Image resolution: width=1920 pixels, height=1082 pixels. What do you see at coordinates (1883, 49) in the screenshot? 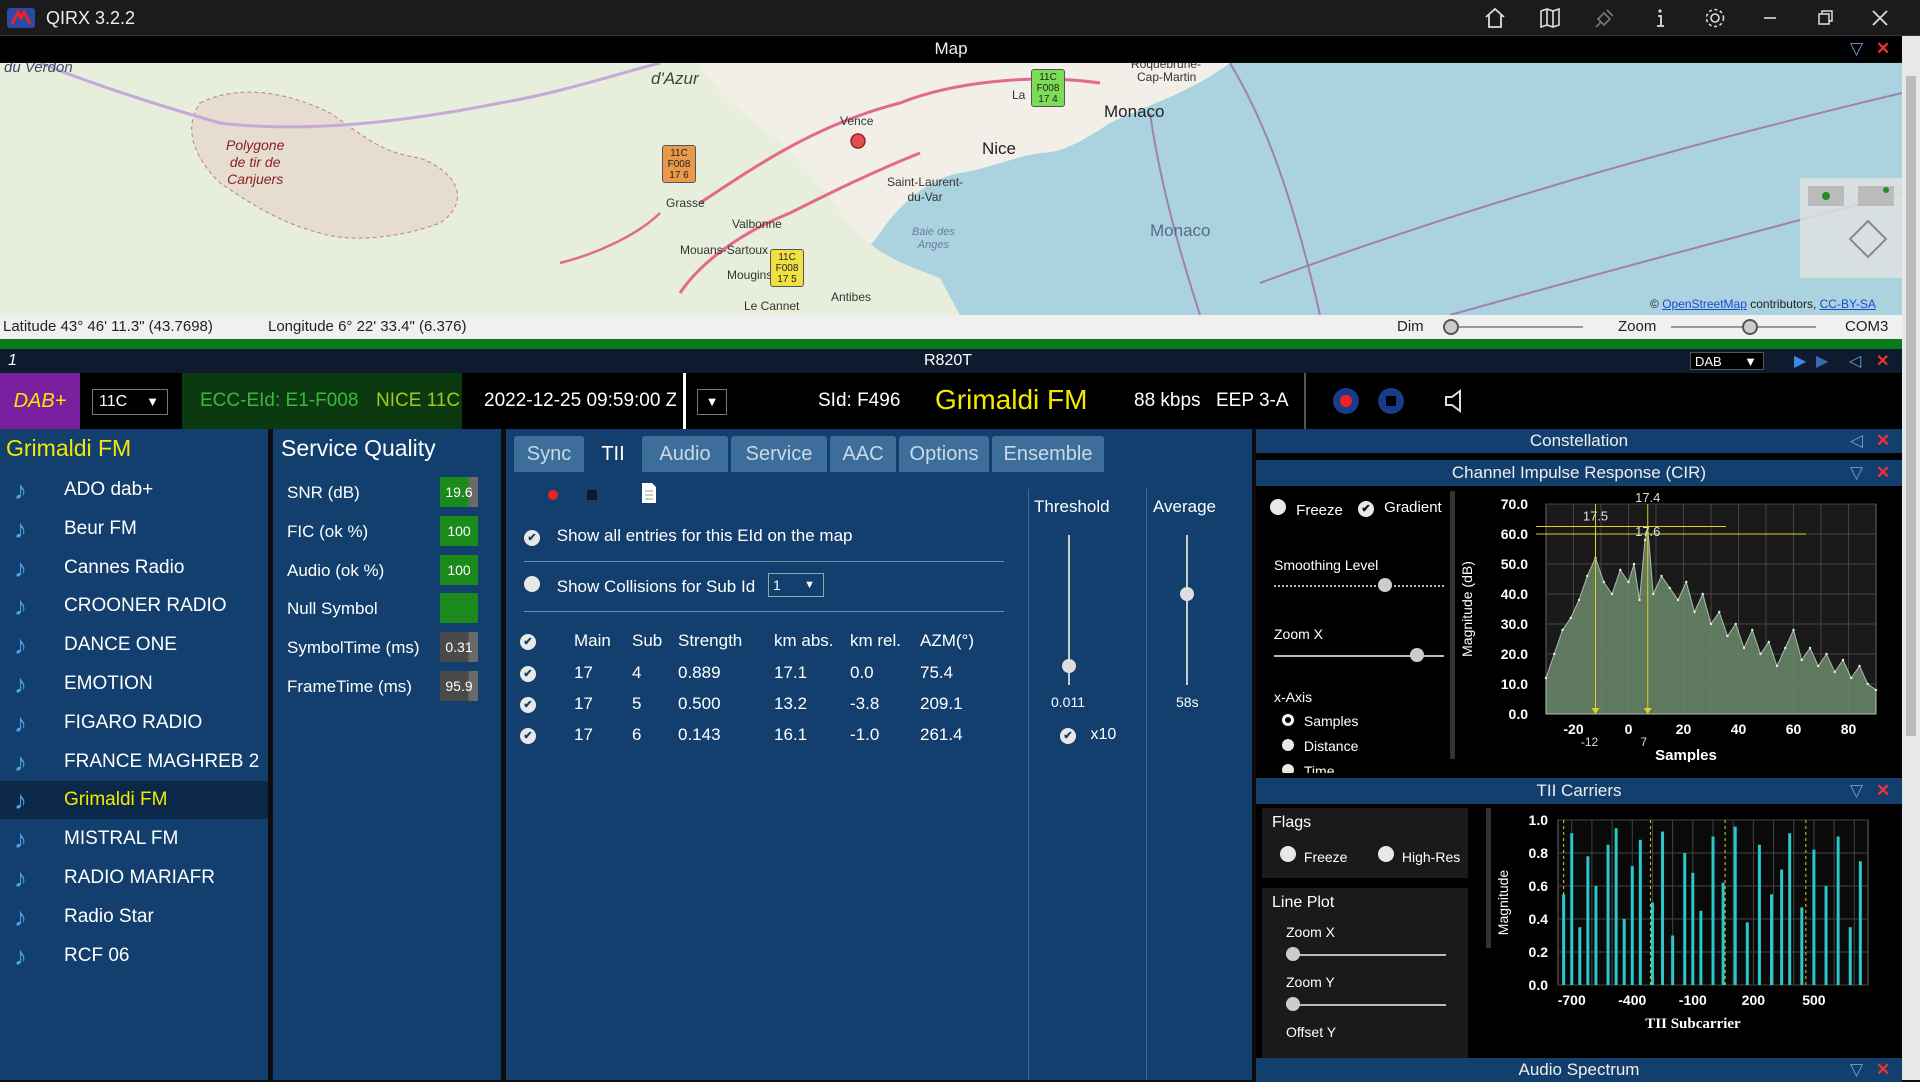
I see `close-map-icon: ✕` at bounding box center [1883, 49].